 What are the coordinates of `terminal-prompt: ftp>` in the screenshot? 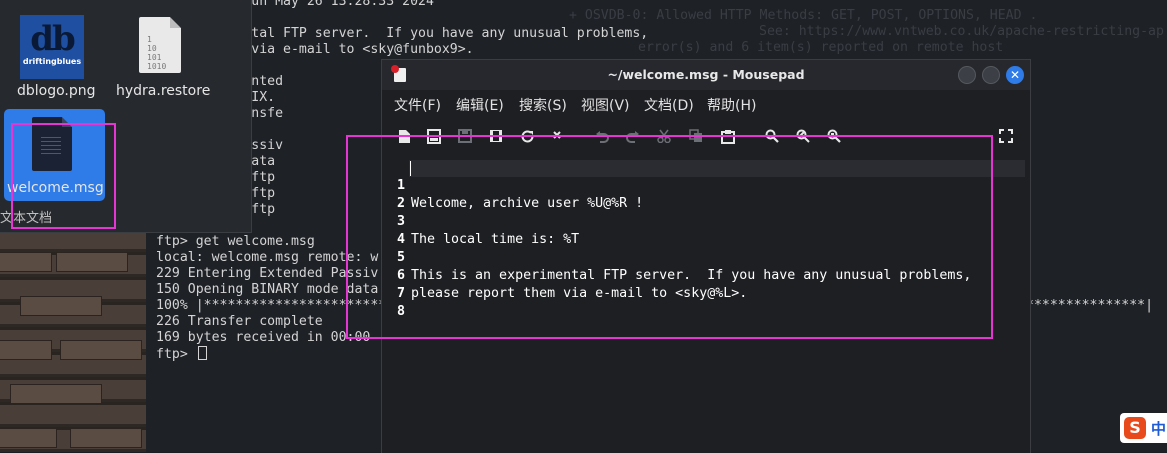 It's located at (181, 354).